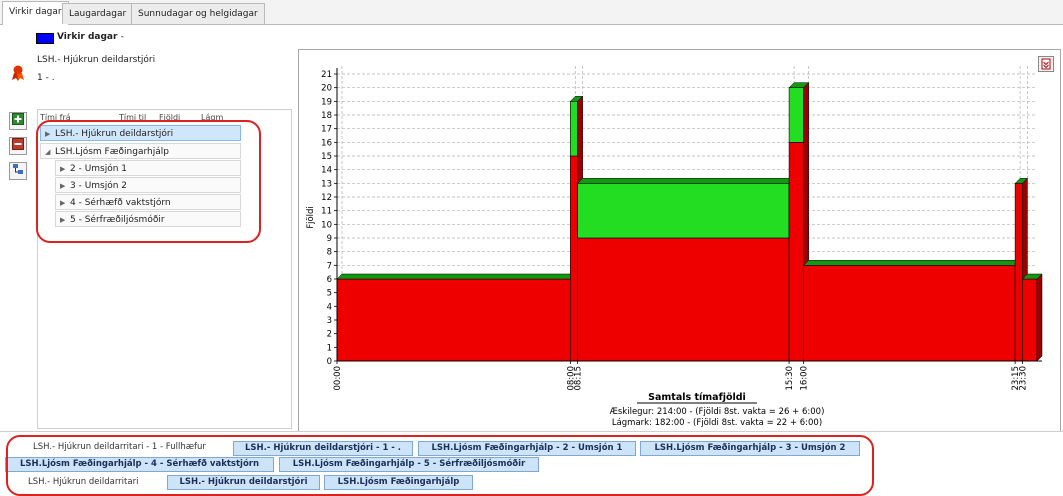  I want to click on y-tick-label: 0, so click(329, 362).